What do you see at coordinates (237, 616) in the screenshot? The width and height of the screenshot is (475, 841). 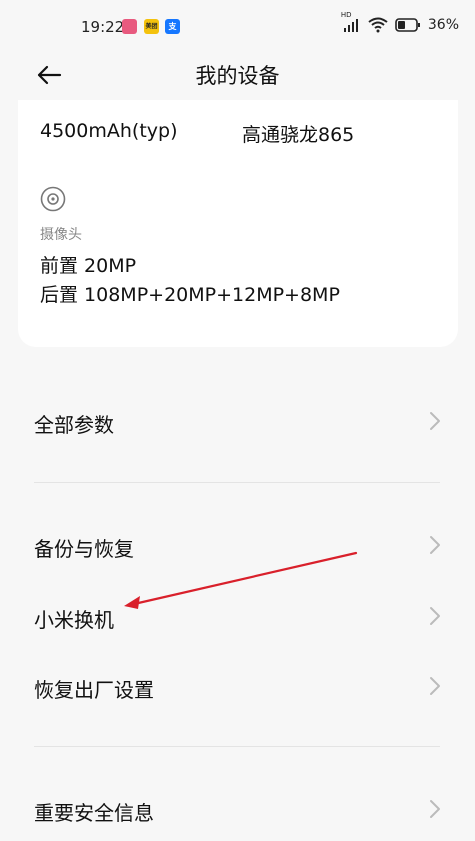 I see `menu-item-mi-mover: 小米换机` at bounding box center [237, 616].